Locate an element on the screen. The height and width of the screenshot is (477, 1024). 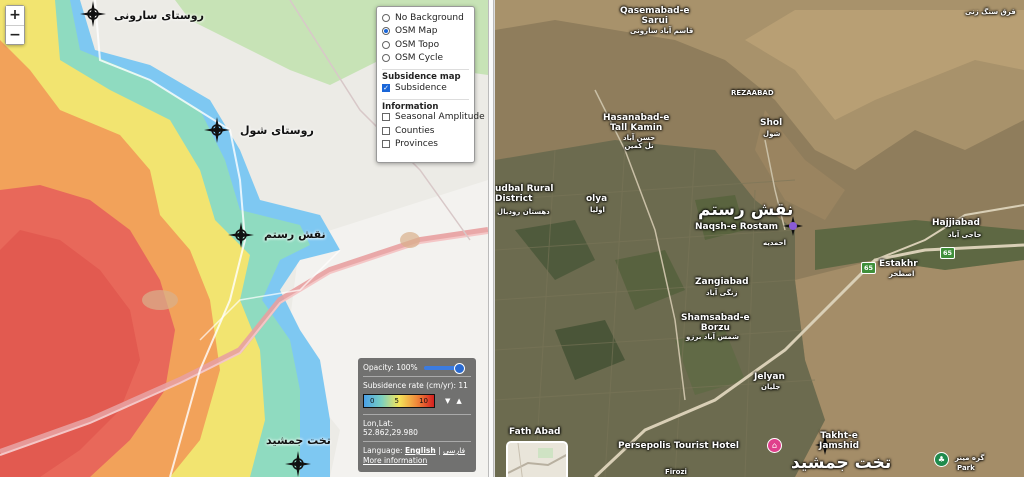
opacity-row: Opacity: 100% is located at coordinates (417, 368).